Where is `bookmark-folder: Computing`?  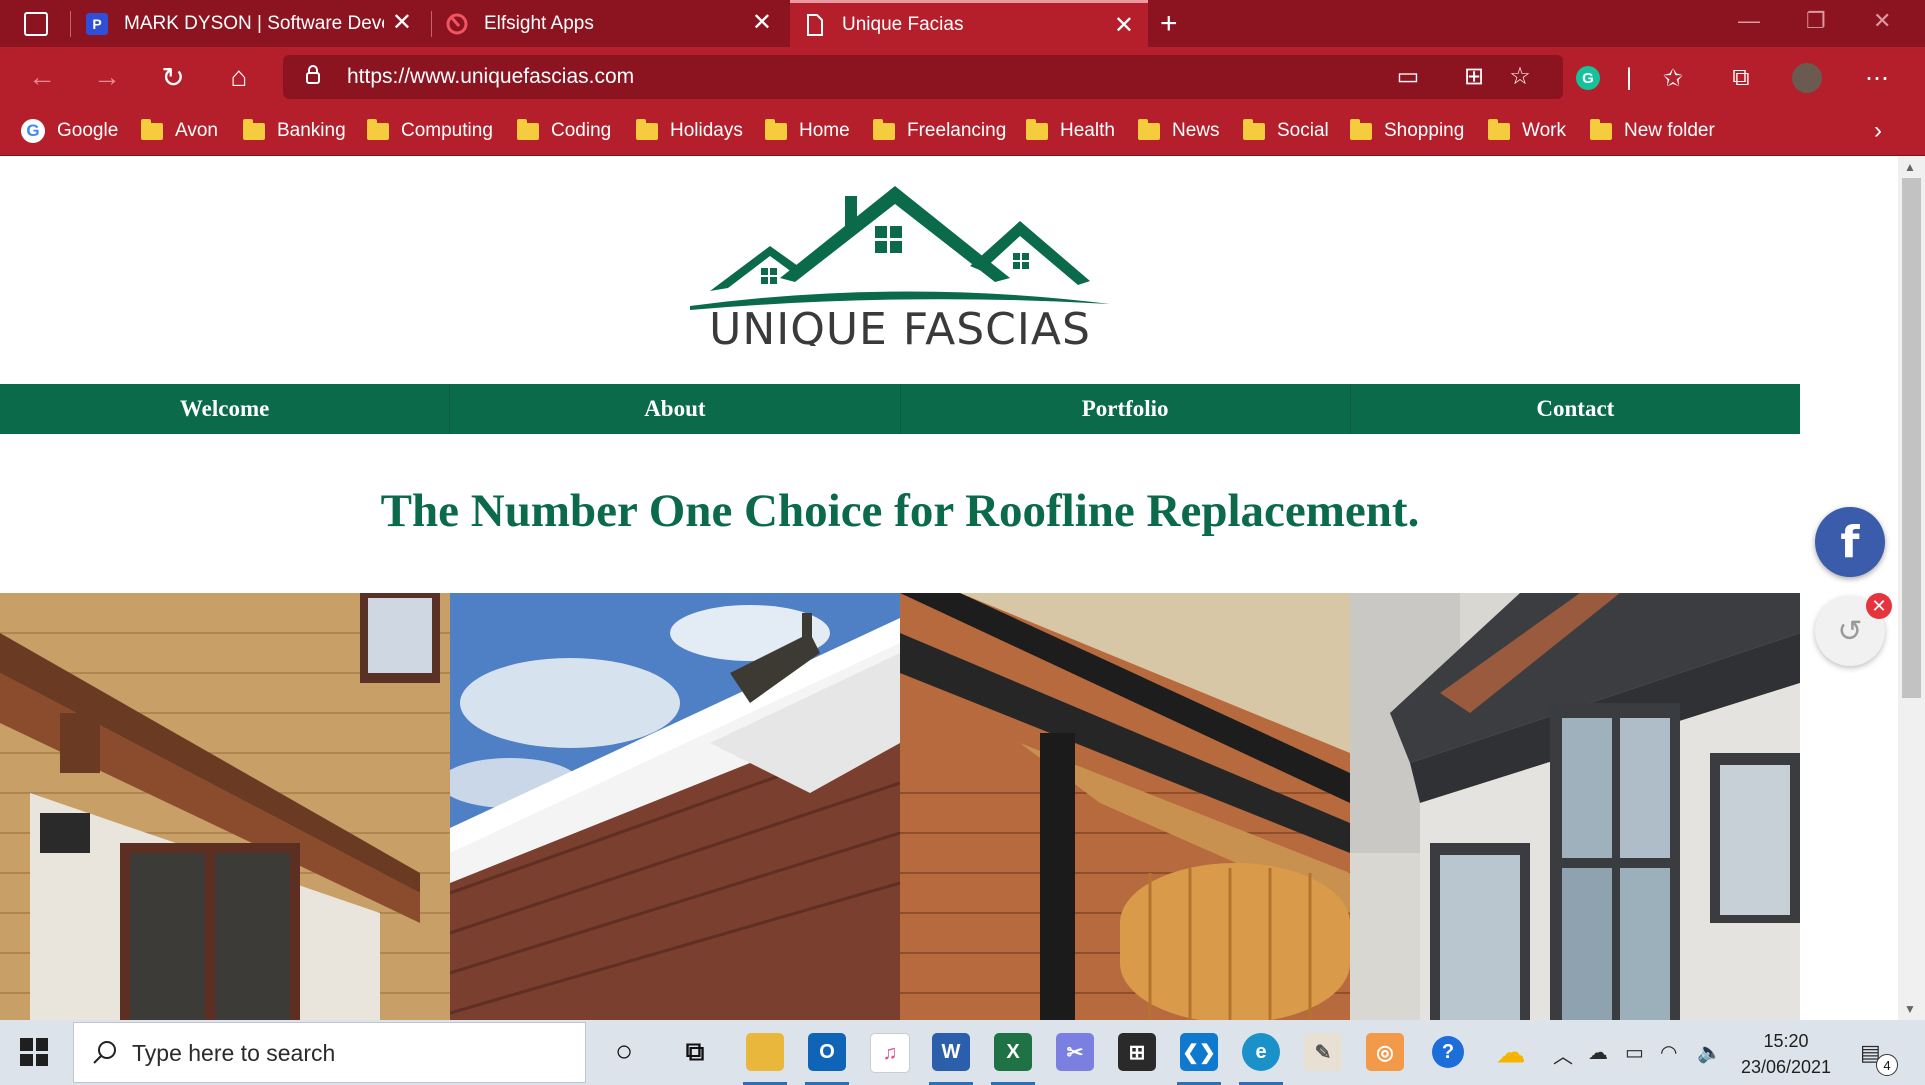
bookmark-folder: Computing is located at coordinates (430, 131).